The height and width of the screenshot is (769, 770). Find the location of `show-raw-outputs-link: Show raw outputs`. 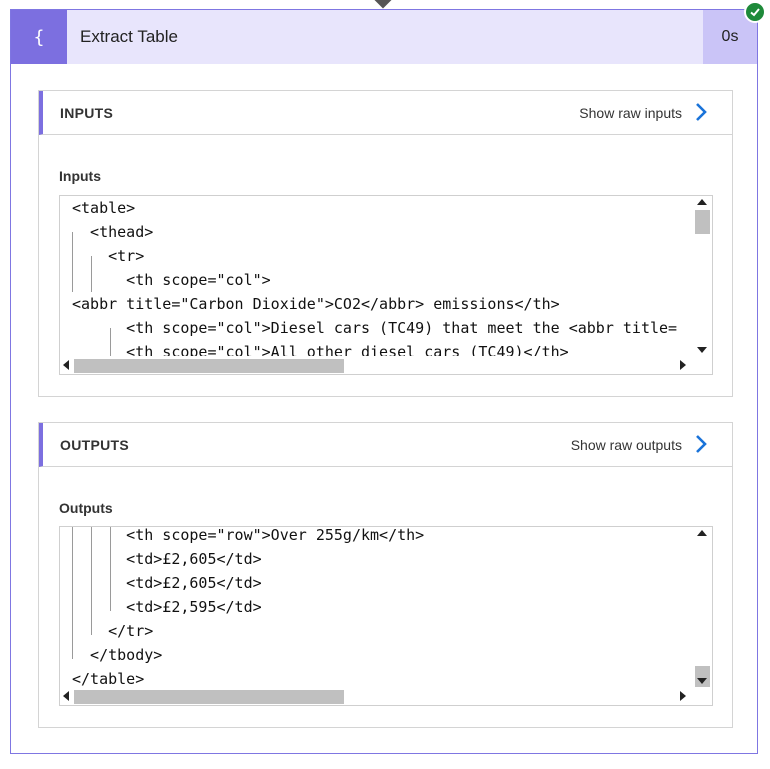

show-raw-outputs-link: Show raw outputs is located at coordinates (626, 445).